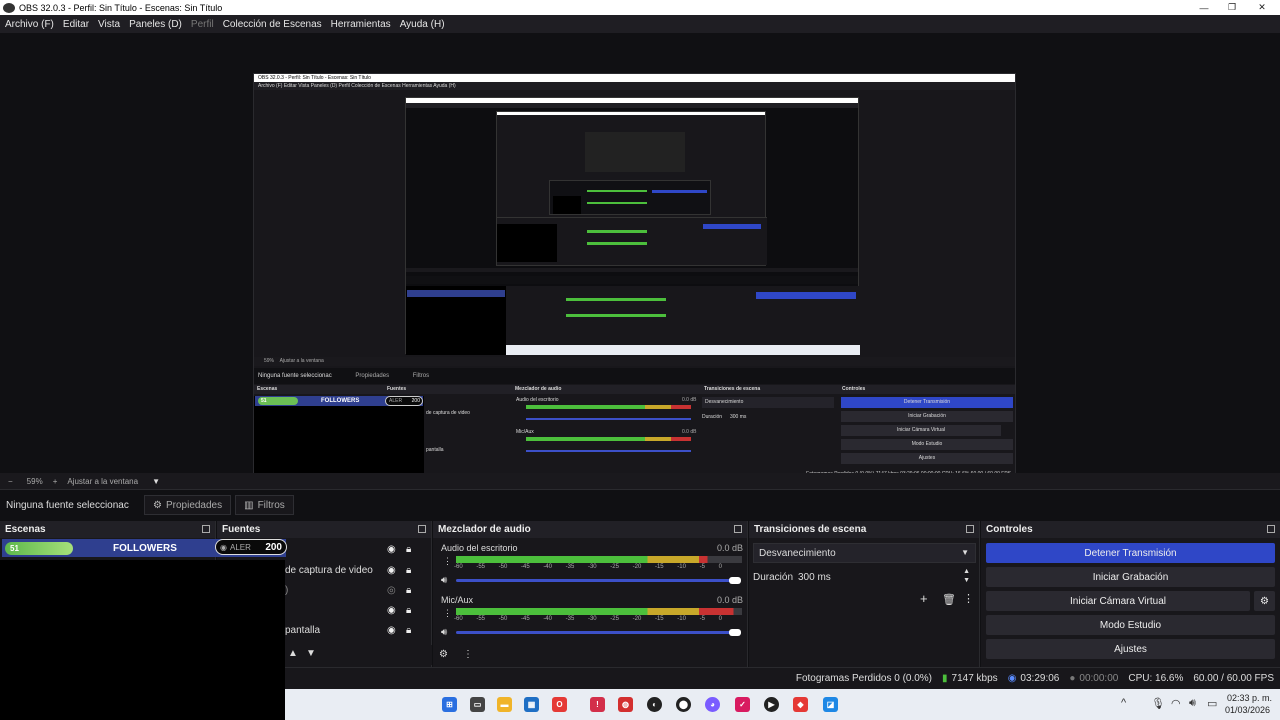 The image size is (1280, 720). What do you see at coordinates (468, 654) in the screenshot?
I see `mixer-menu-icon: ⋮` at bounding box center [468, 654].